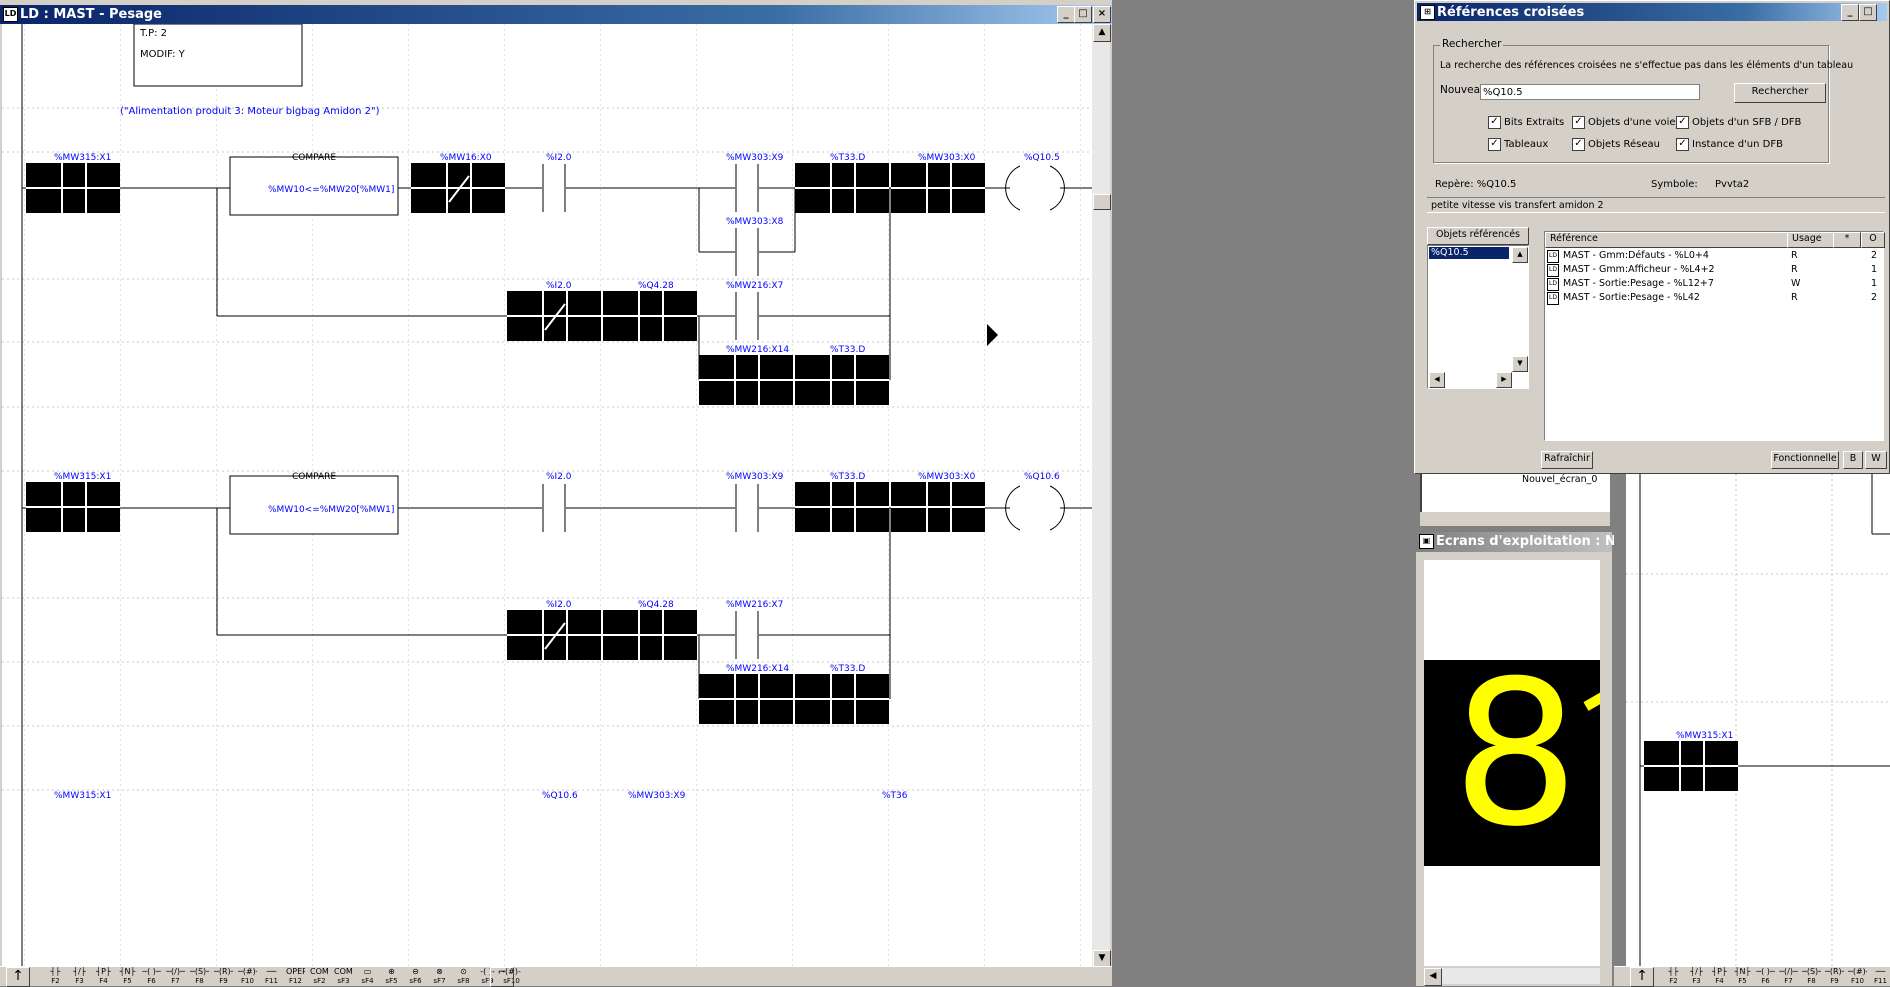 The height and width of the screenshot is (987, 1890). I want to click on ld-tool-15: ⊕ sF5, so click(391, 977).